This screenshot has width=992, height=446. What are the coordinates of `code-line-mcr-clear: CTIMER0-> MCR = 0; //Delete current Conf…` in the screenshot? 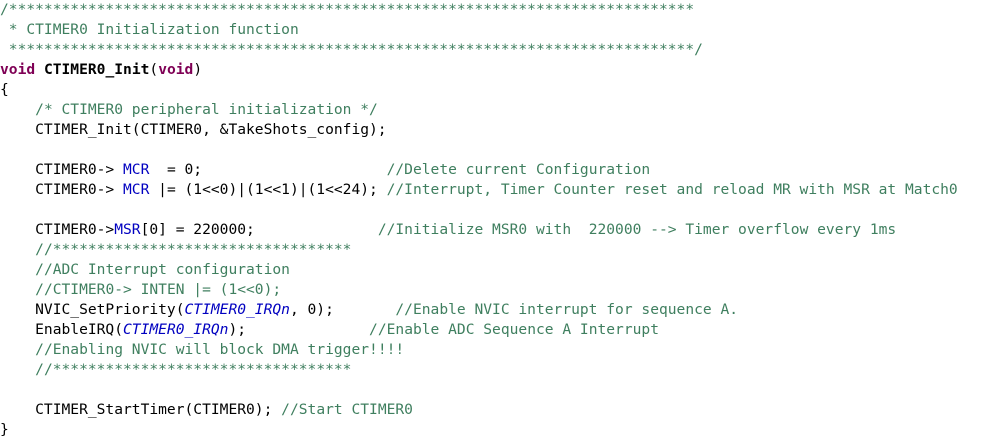 It's located at (325, 170).